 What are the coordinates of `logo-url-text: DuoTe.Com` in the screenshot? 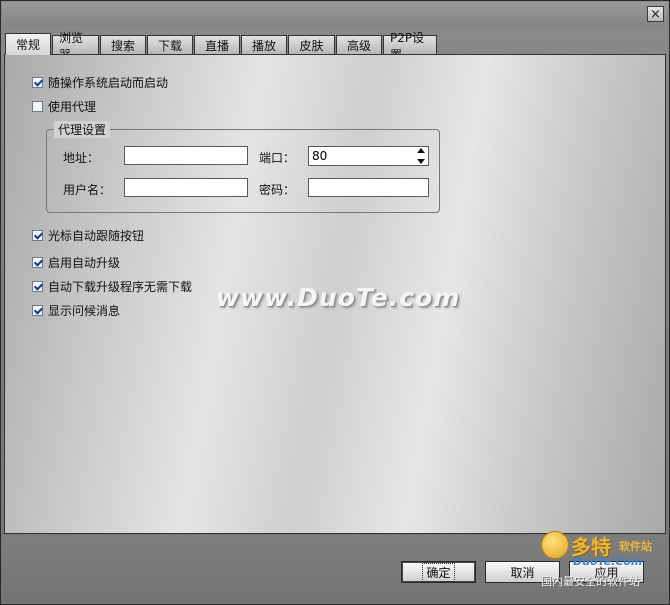 It's located at (608, 561).